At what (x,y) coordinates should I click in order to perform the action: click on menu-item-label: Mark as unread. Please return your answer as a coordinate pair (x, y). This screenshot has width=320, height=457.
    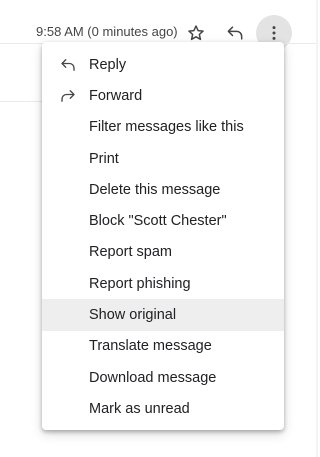
    Looking at the image, I should click on (139, 408).